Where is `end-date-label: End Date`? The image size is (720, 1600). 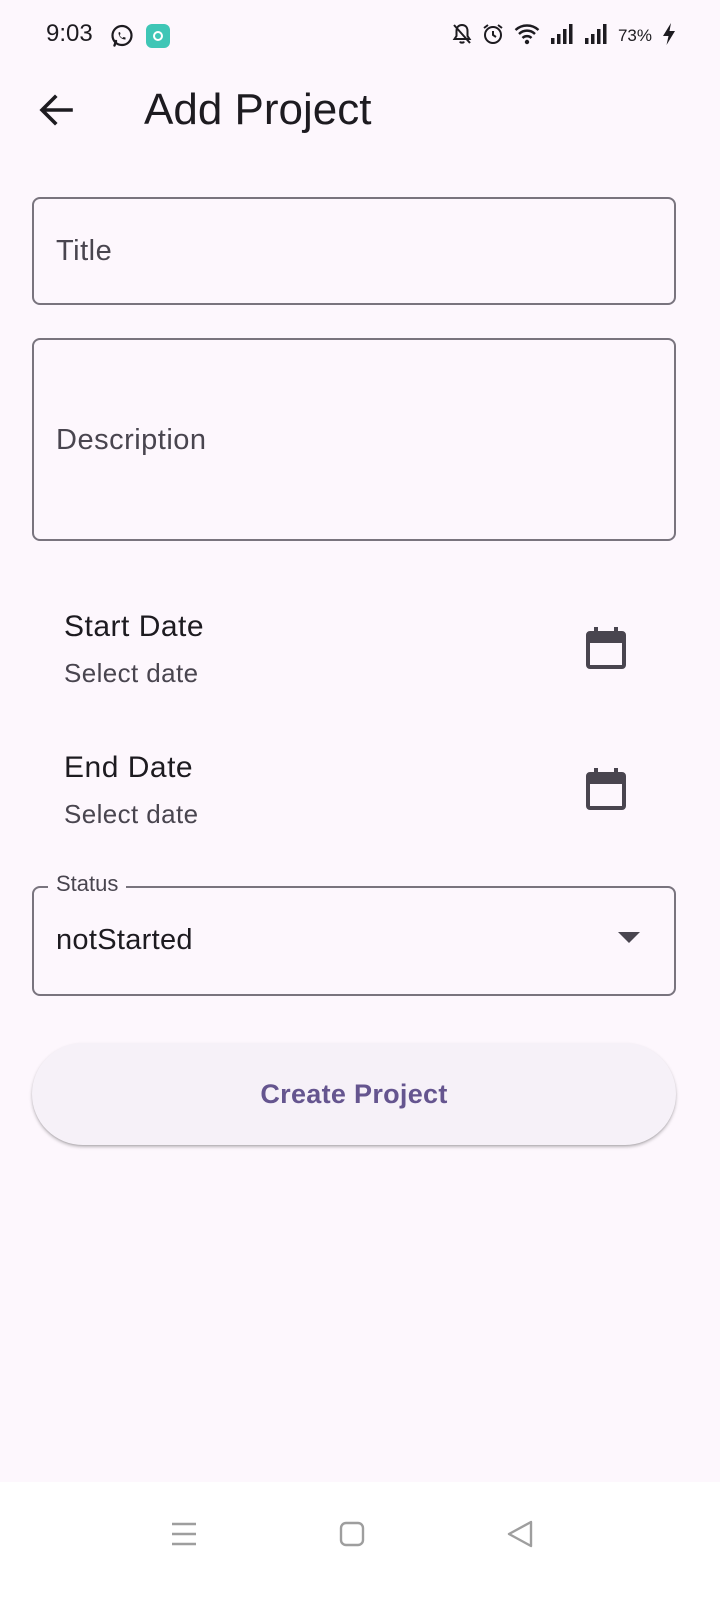 end-date-label: End Date is located at coordinates (129, 767).